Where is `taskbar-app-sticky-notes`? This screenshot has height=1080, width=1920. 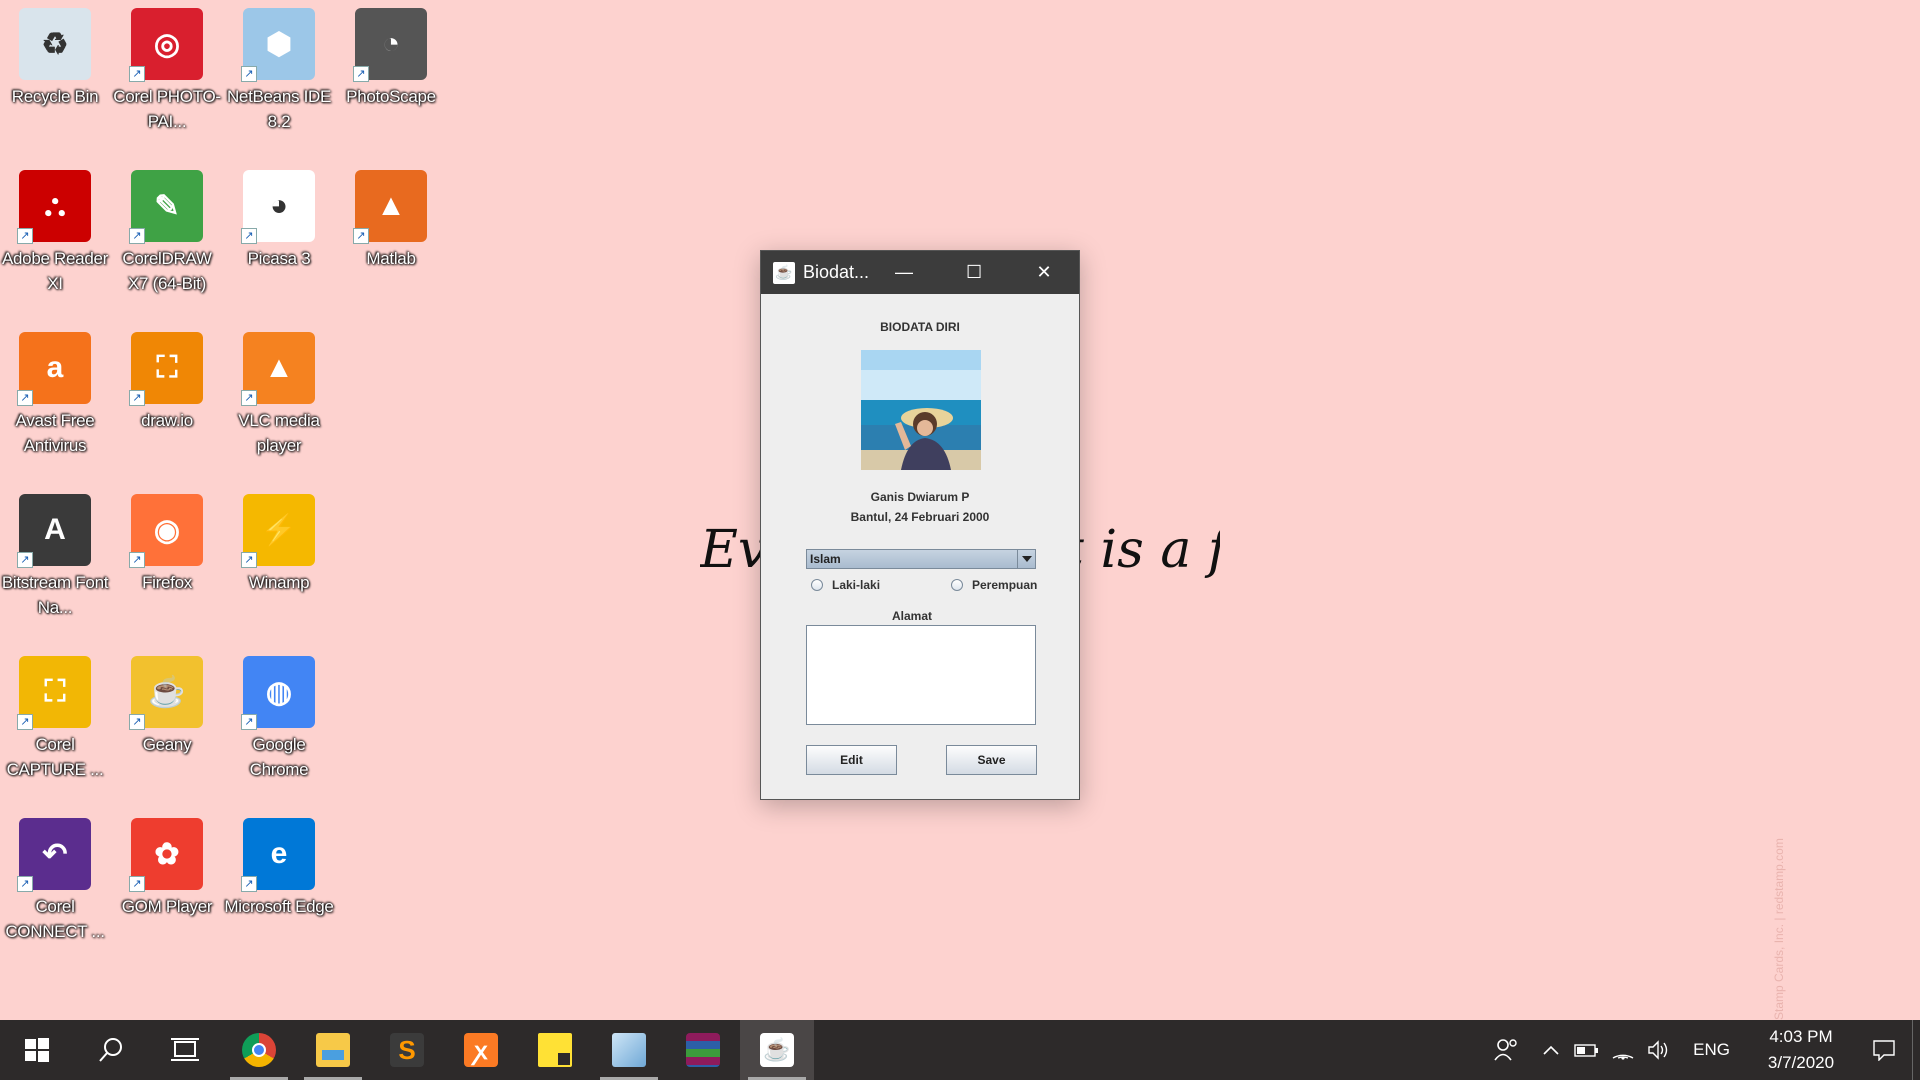
taskbar-app-sticky-notes is located at coordinates (555, 1050).